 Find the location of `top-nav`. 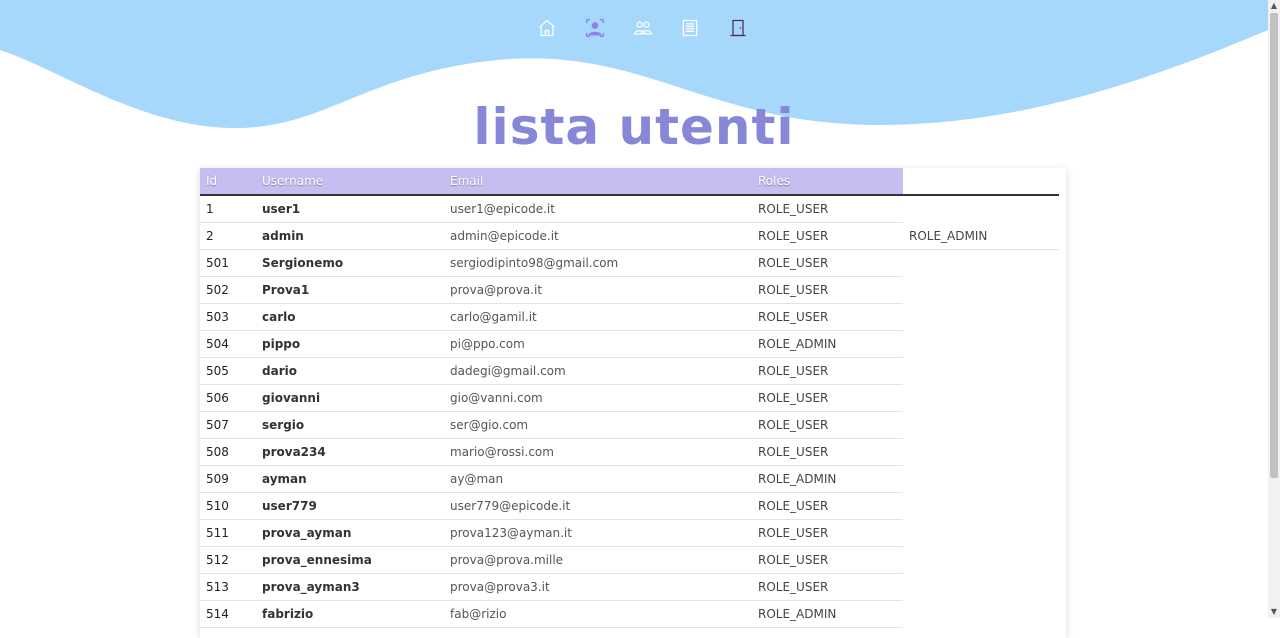

top-nav is located at coordinates (642, 28).